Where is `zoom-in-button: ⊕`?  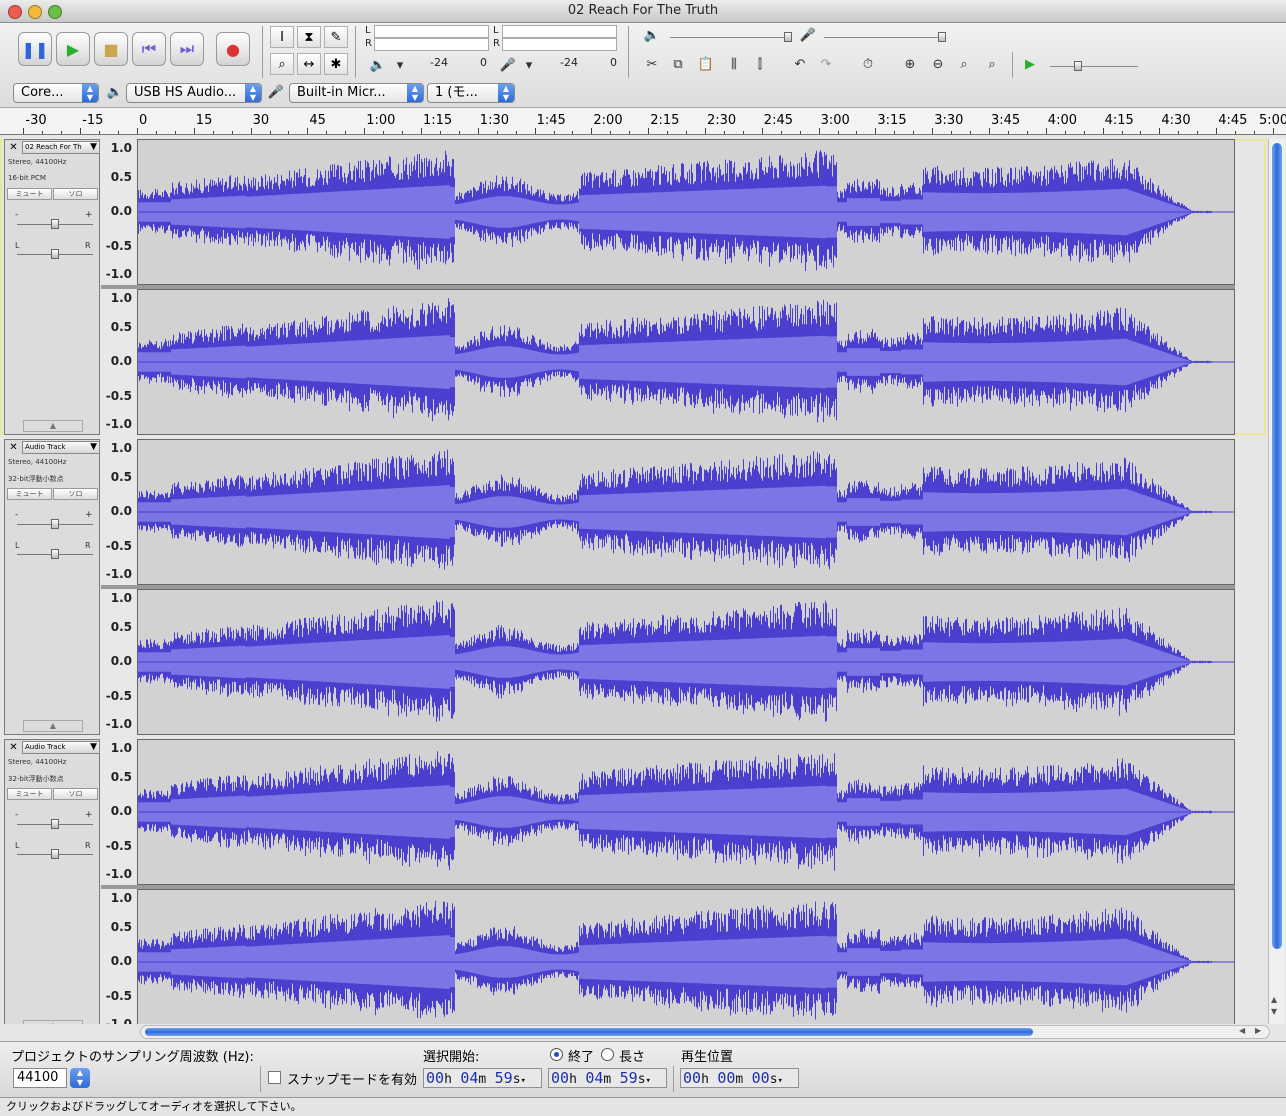
zoom-in-button: ⊕ is located at coordinates (910, 64).